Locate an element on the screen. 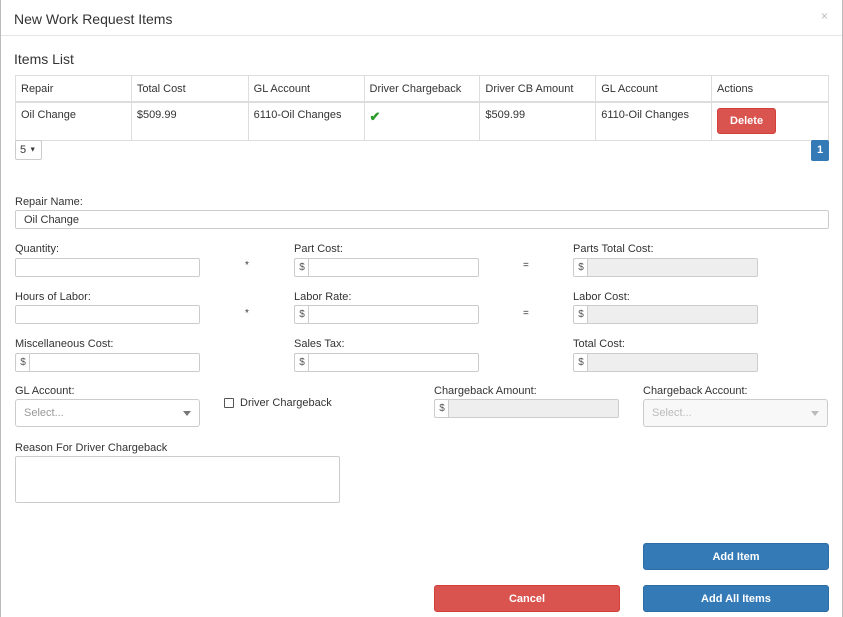  sales-tax-label: Sales Tax: is located at coordinates (319, 344).